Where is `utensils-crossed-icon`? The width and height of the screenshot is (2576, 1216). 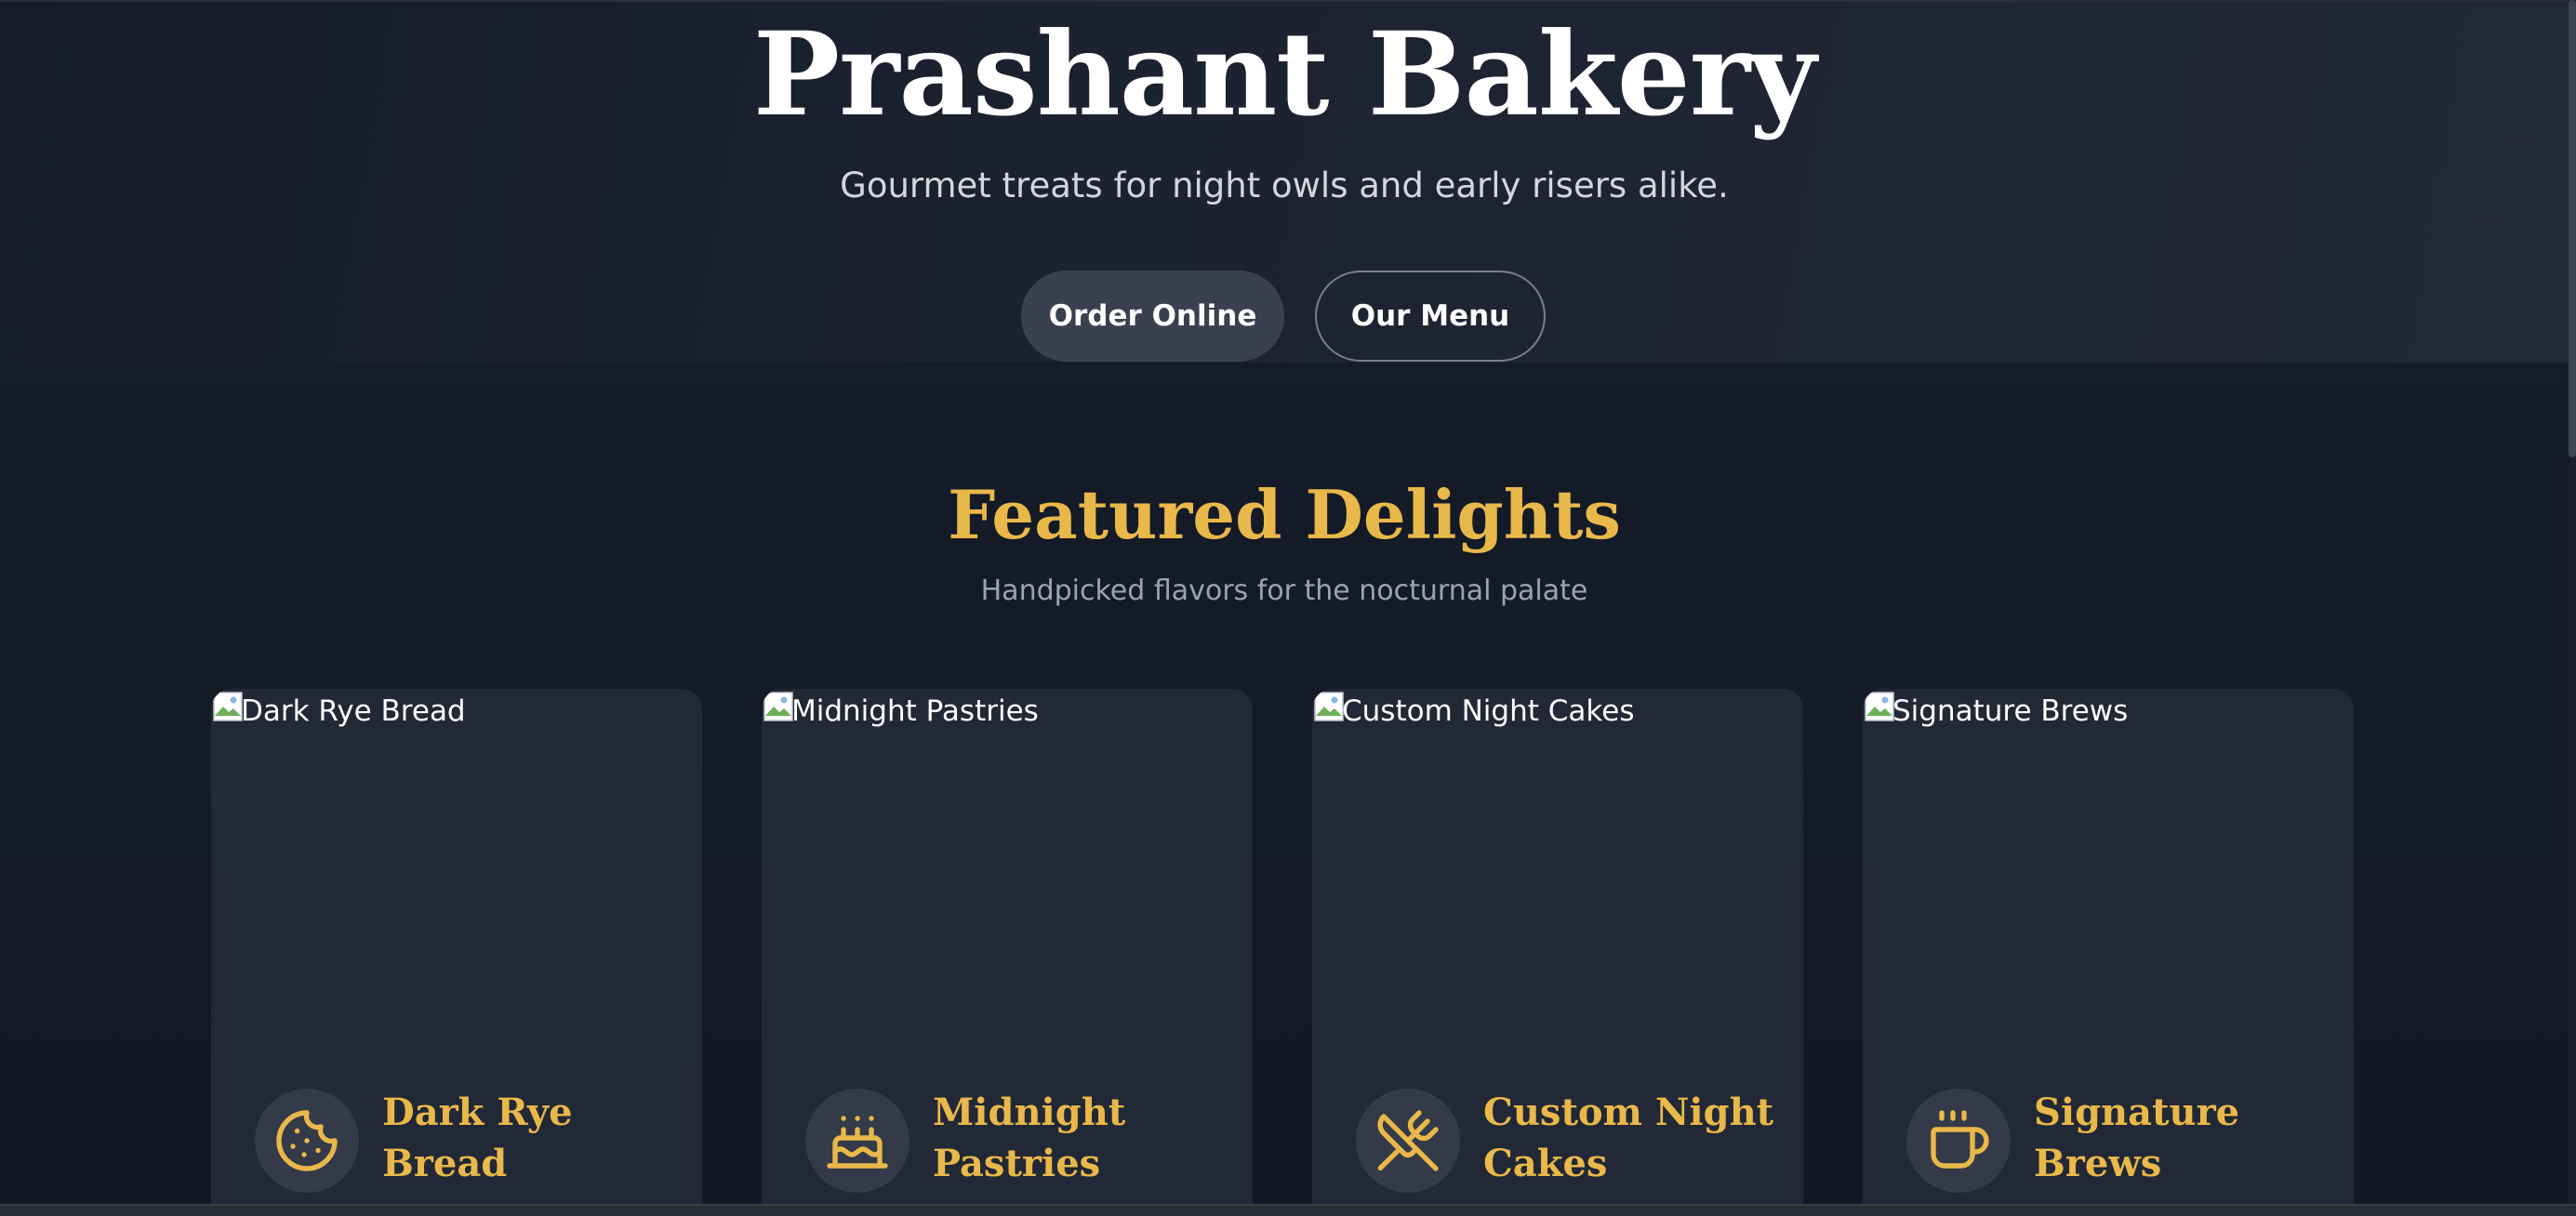 utensils-crossed-icon is located at coordinates (1408, 1140).